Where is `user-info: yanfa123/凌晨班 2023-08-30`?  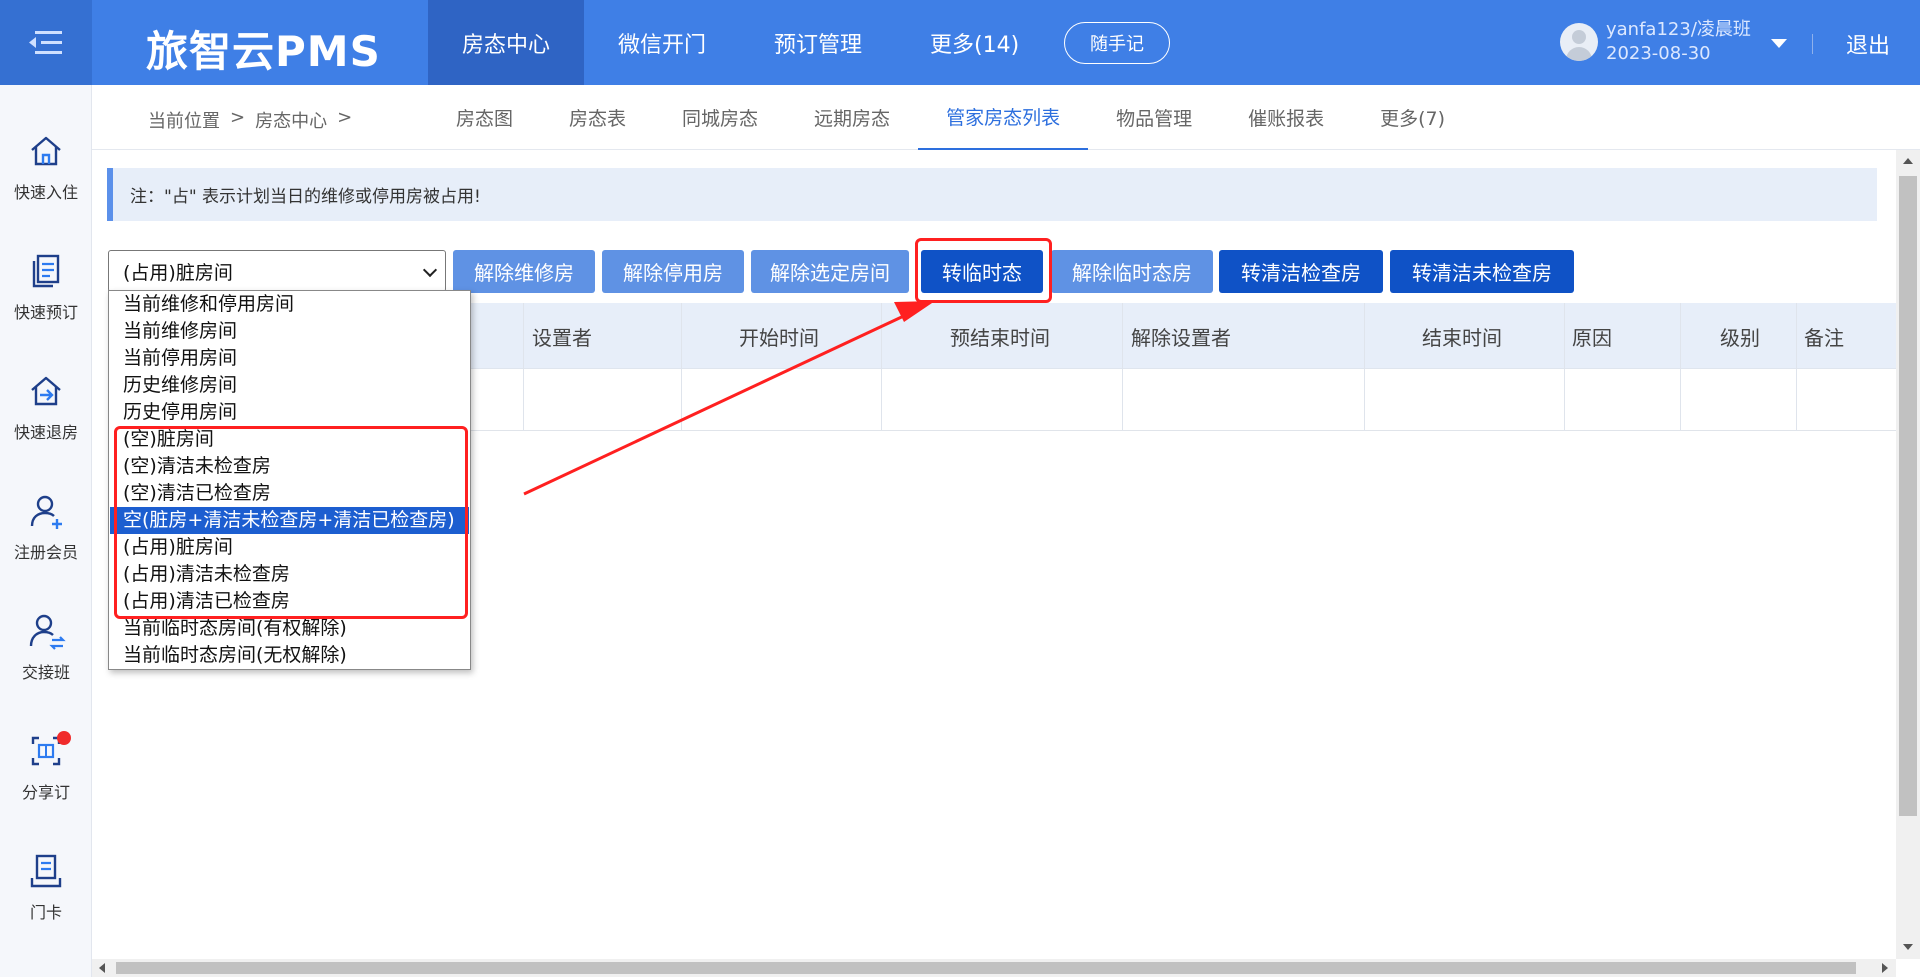 user-info: yanfa123/凌晨班 2023-08-30 is located at coordinates (1678, 42).